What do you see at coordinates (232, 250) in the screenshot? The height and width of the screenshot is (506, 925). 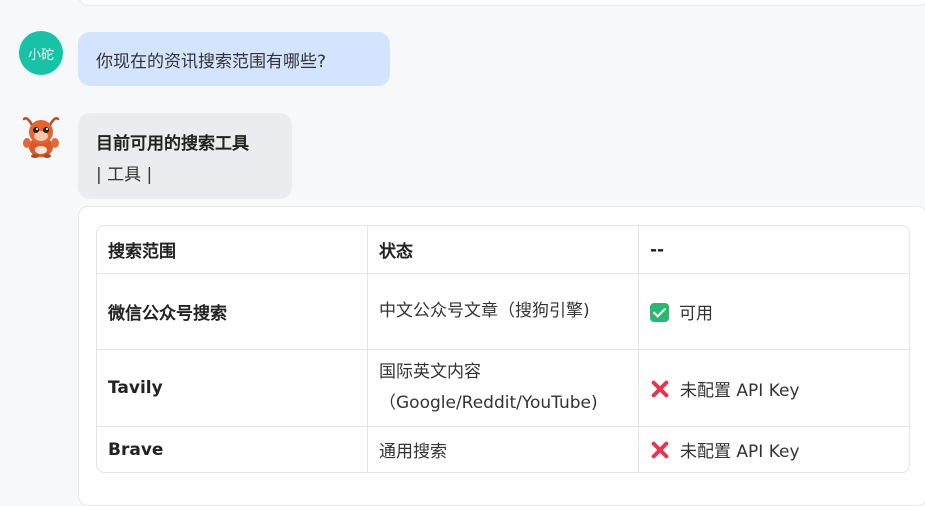 I see `header-scope: 搜索范围` at bounding box center [232, 250].